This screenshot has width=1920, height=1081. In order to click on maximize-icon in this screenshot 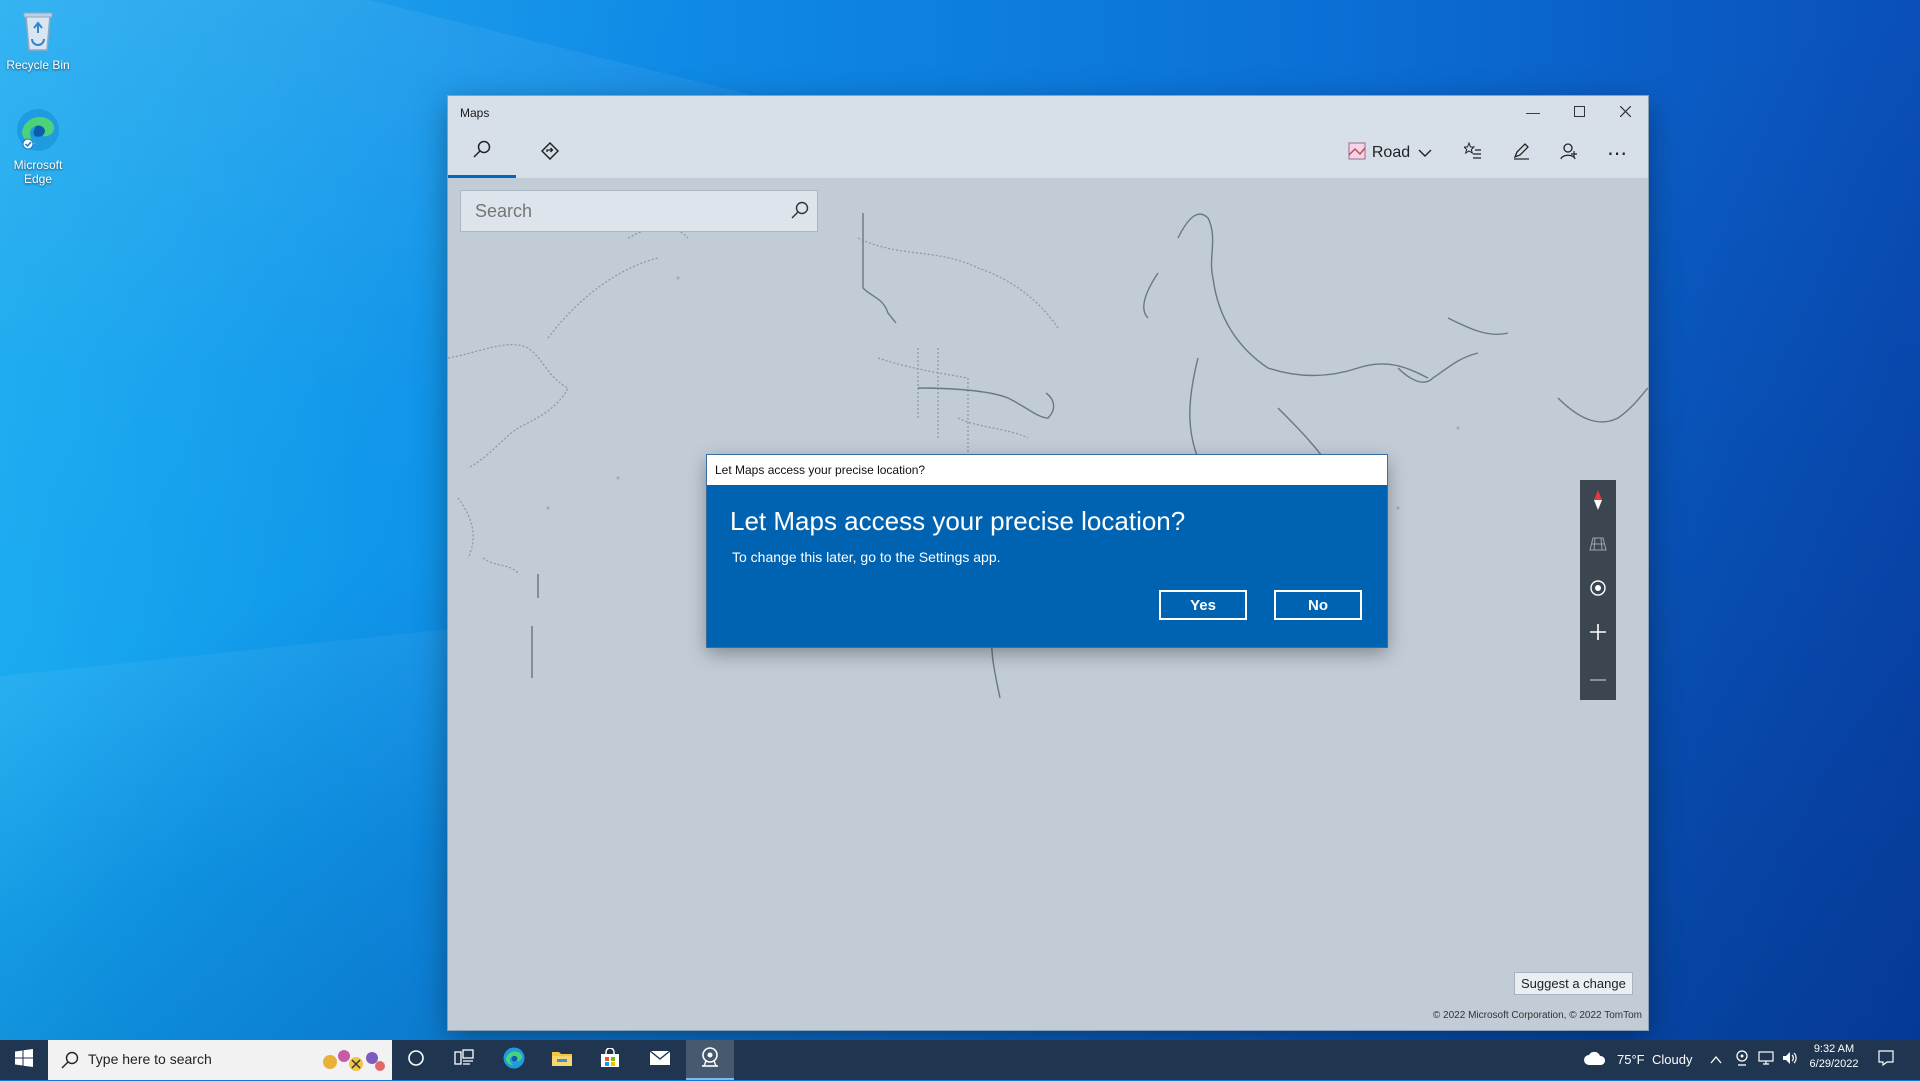, I will do `click(1579, 112)`.